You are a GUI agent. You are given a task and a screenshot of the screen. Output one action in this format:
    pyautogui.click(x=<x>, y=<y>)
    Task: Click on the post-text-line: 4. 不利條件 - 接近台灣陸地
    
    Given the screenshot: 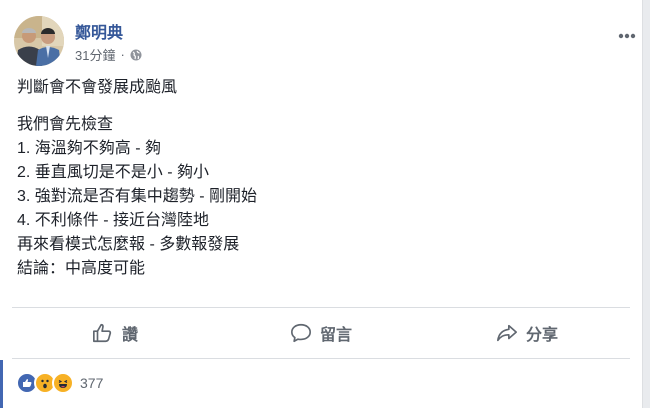 What is the action you would take?
    pyautogui.click(x=113, y=220)
    